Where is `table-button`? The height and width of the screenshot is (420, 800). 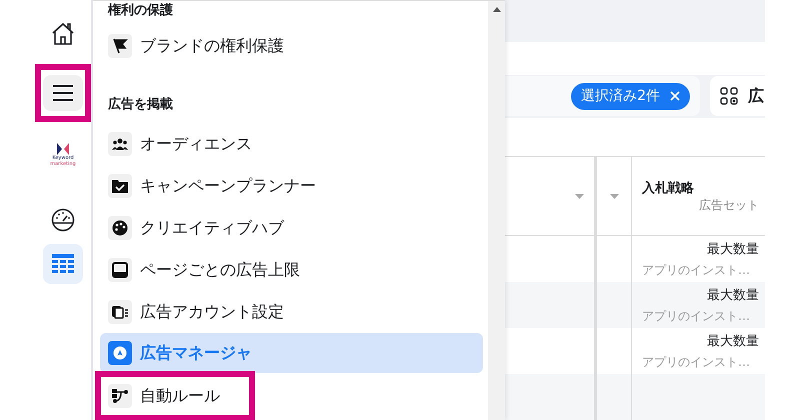
table-button is located at coordinates (63, 264).